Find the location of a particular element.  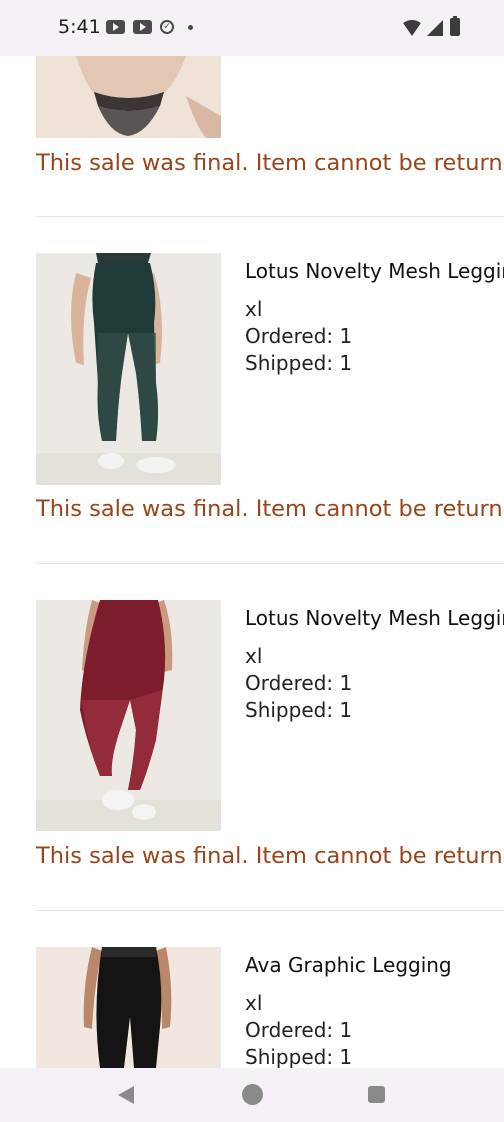

system-icons is located at coordinates (430, 26).